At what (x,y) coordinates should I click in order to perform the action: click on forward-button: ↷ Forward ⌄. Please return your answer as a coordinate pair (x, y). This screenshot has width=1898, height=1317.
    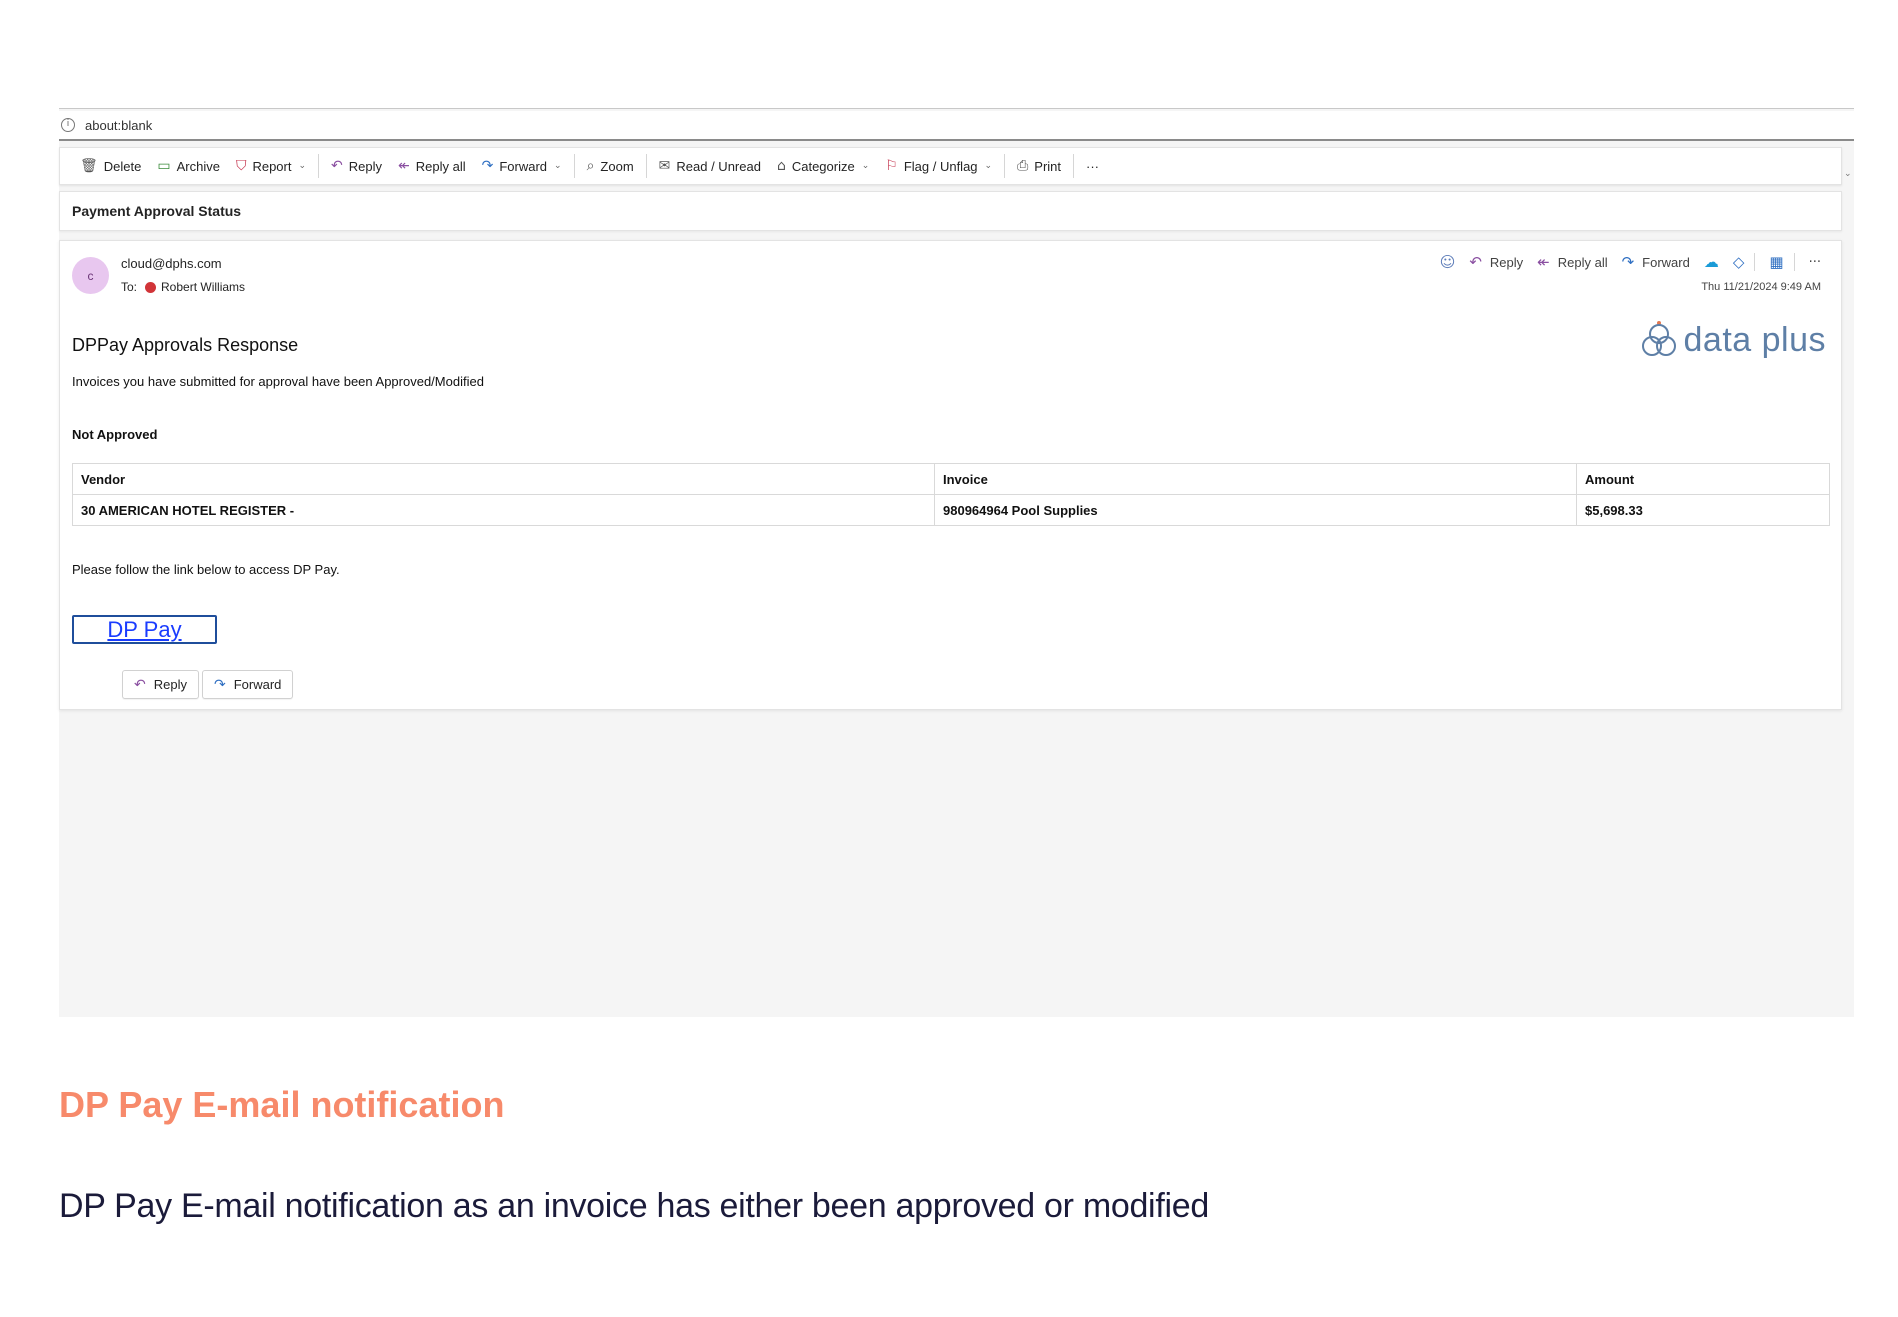
    Looking at the image, I should click on (522, 166).